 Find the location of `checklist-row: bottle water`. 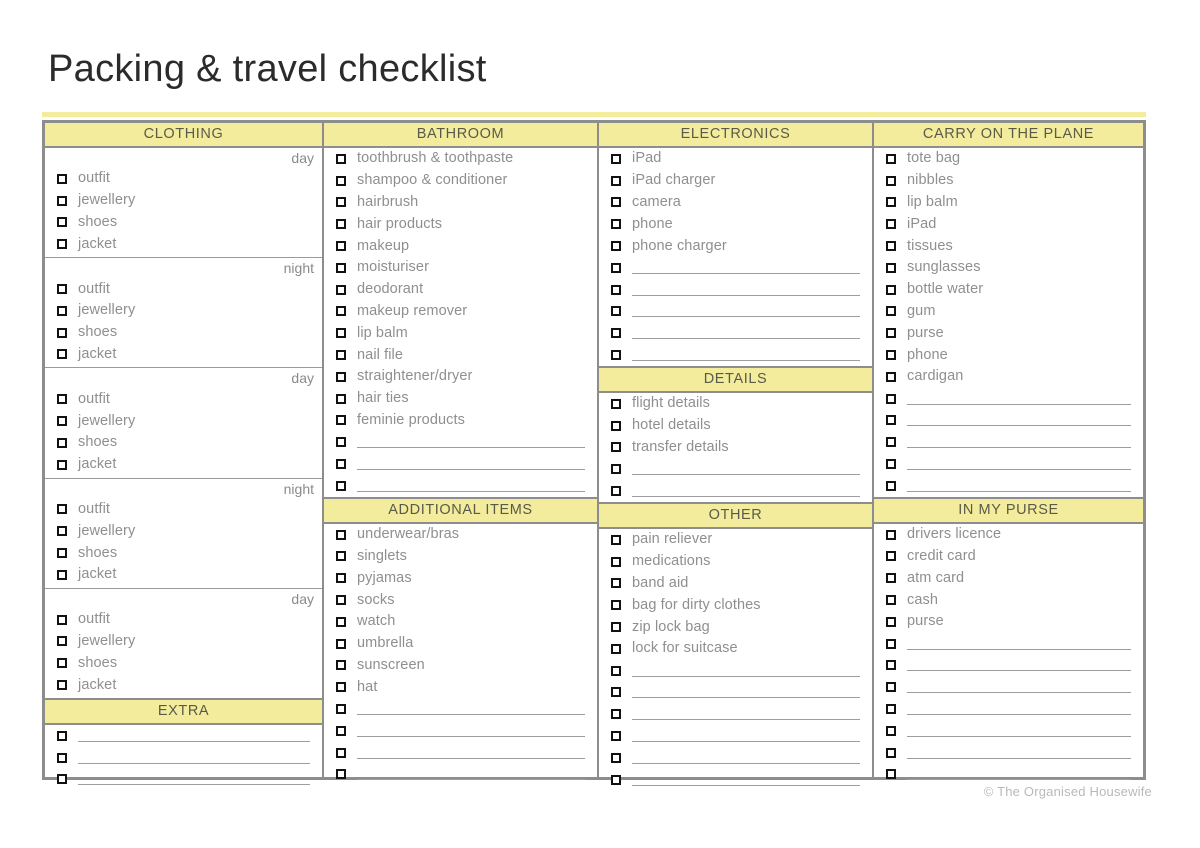

checklist-row: bottle water is located at coordinates (1008, 290).